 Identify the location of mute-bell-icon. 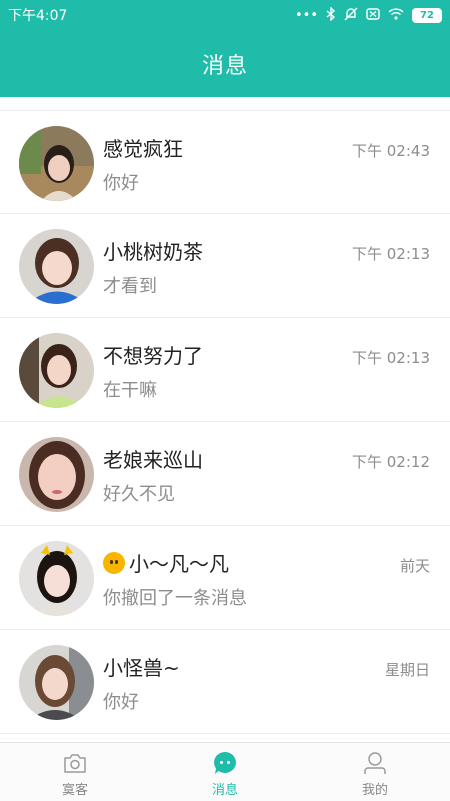
(351, 15).